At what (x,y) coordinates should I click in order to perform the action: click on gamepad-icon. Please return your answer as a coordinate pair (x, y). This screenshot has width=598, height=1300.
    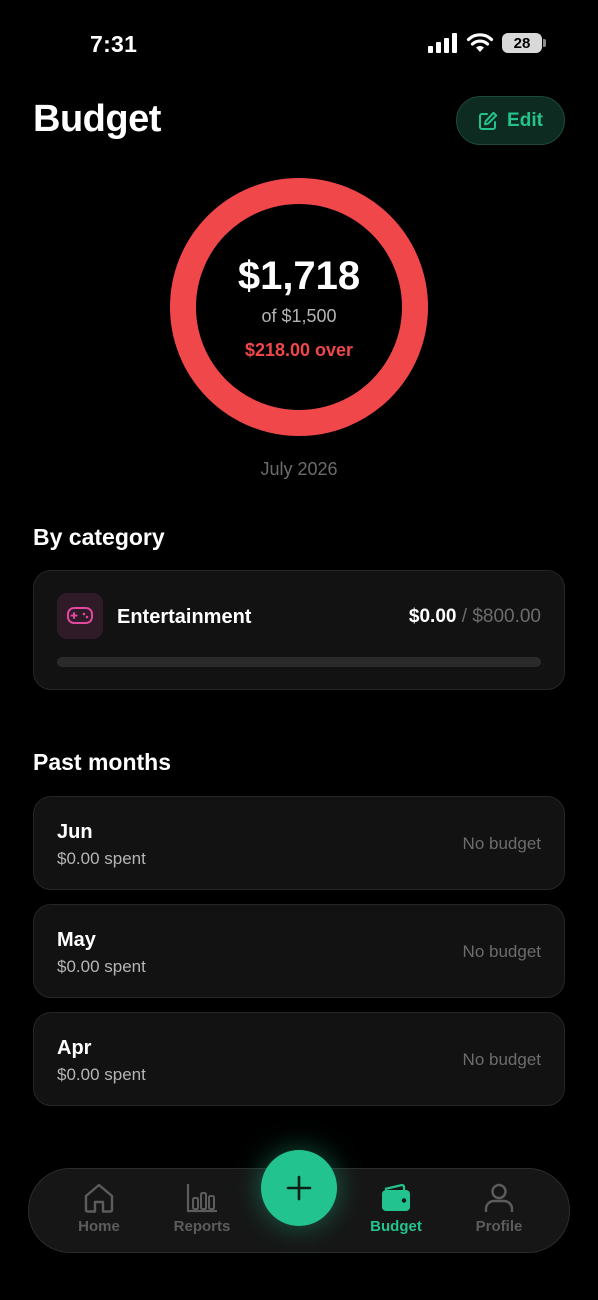
    Looking at the image, I should click on (80, 616).